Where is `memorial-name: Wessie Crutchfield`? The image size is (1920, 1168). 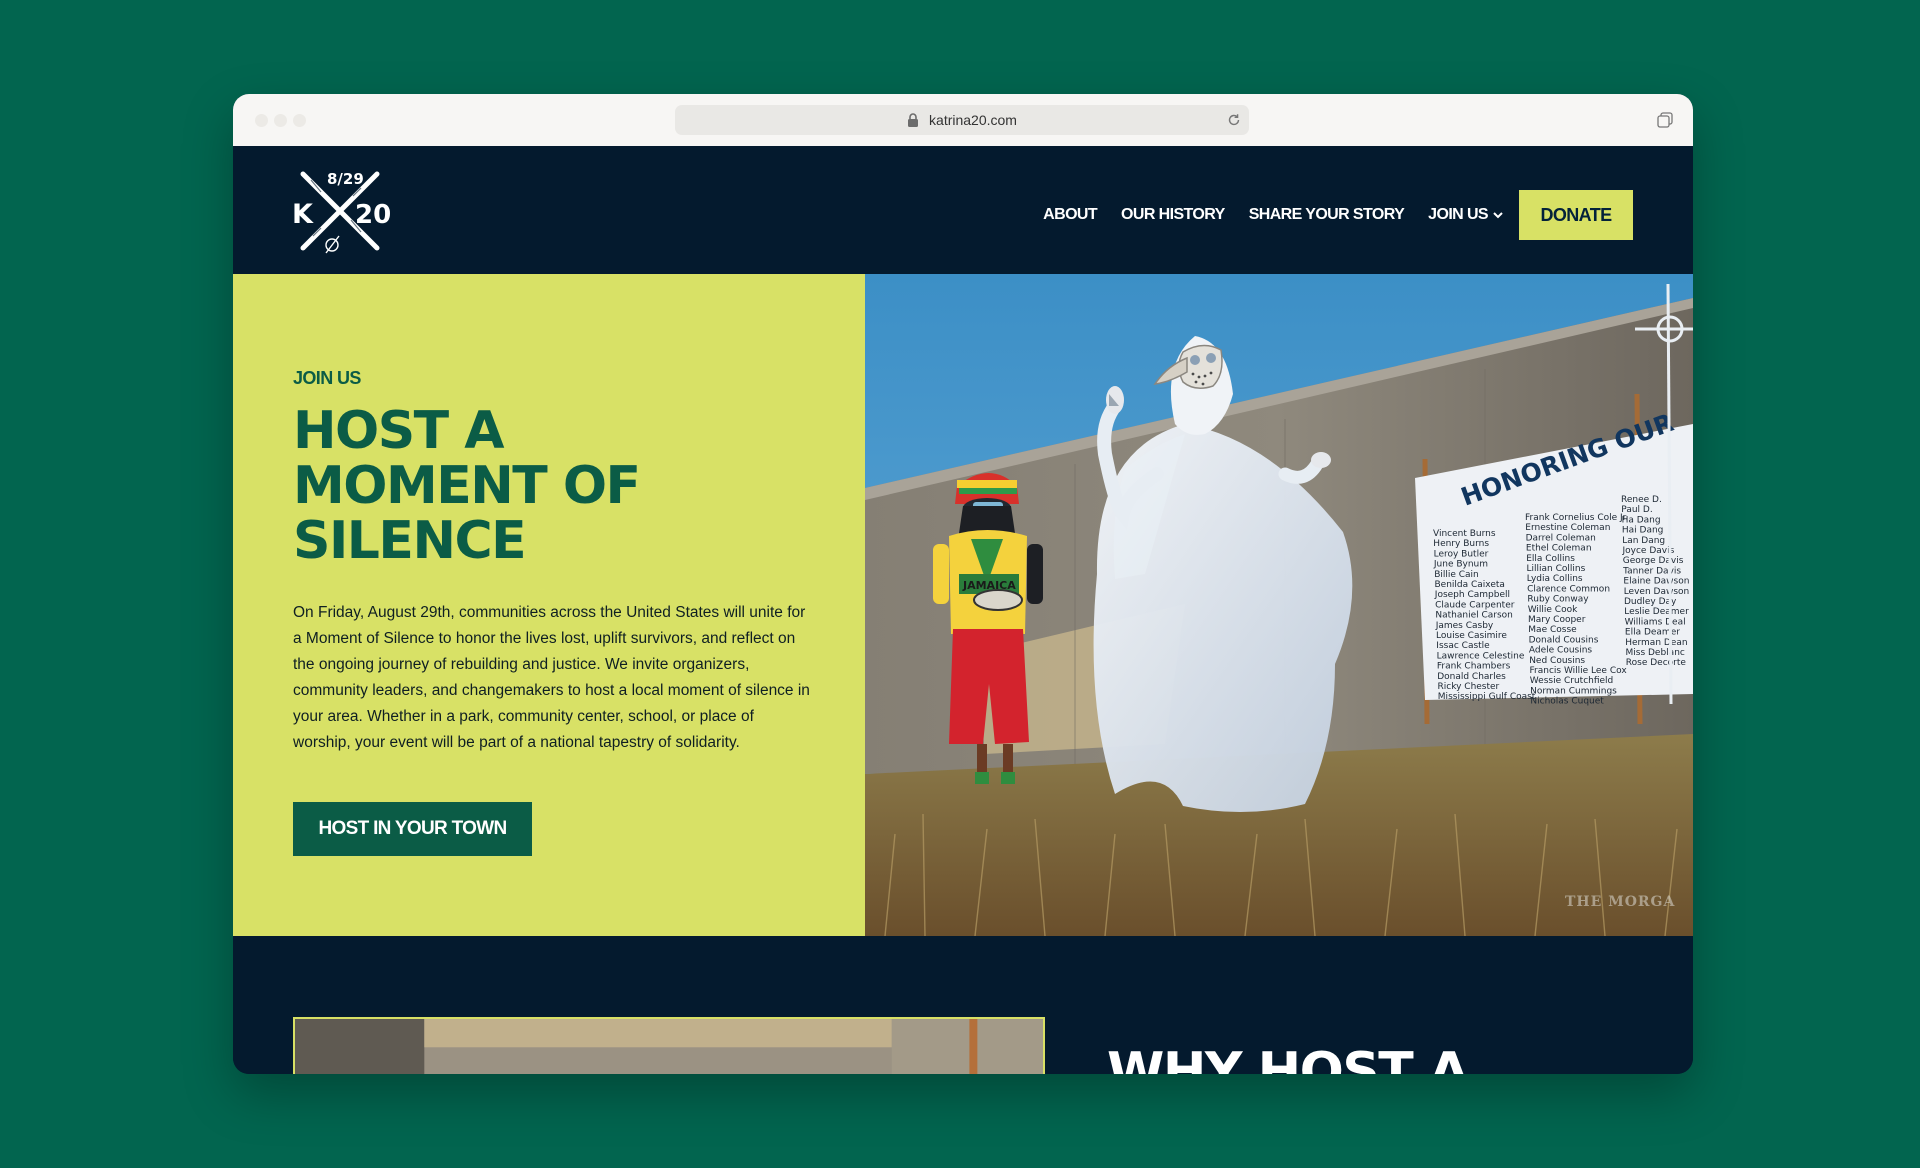 memorial-name: Wessie Crutchfield is located at coordinates (1571, 681).